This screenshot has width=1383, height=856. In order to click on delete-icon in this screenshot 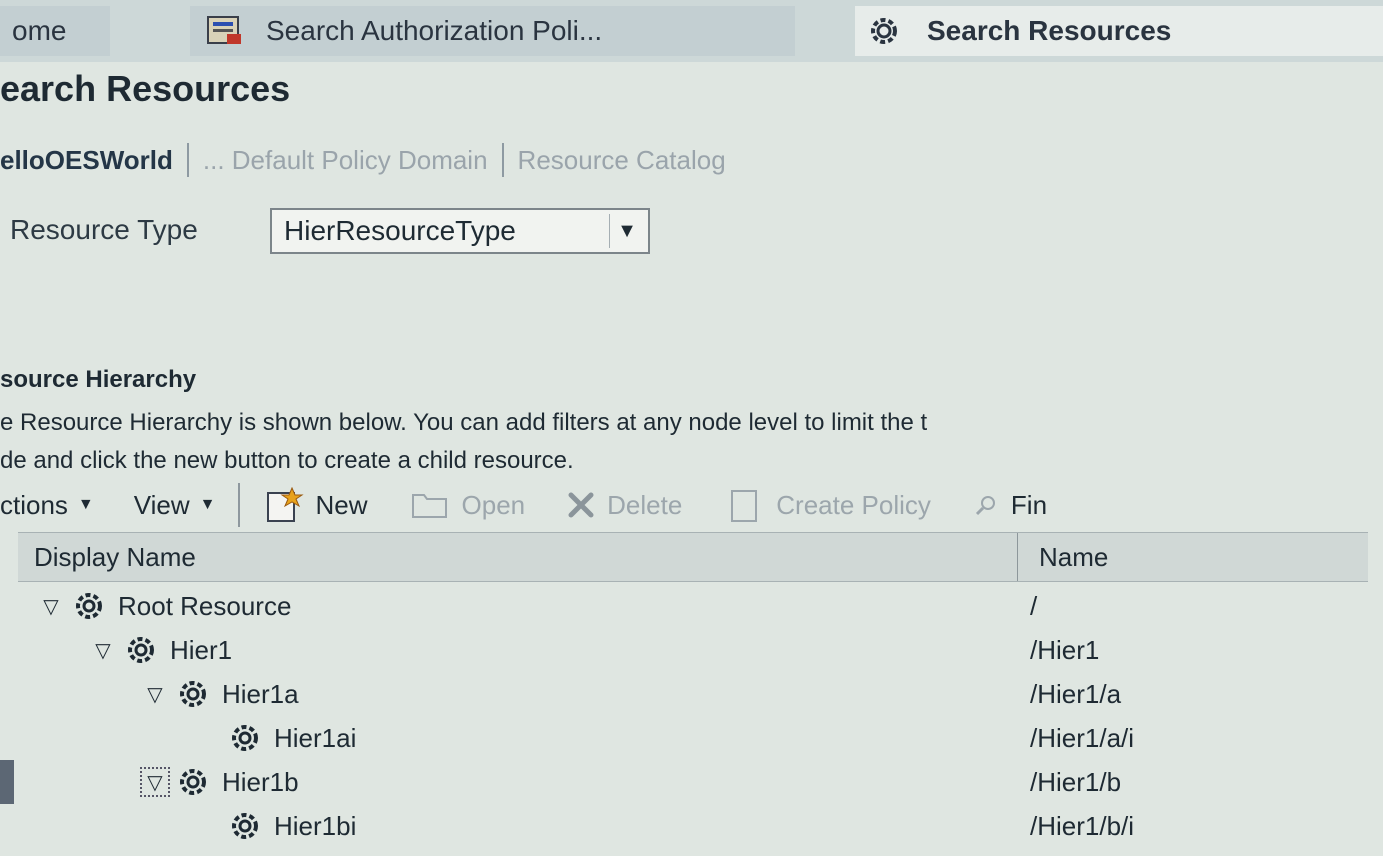, I will do `click(581, 505)`.